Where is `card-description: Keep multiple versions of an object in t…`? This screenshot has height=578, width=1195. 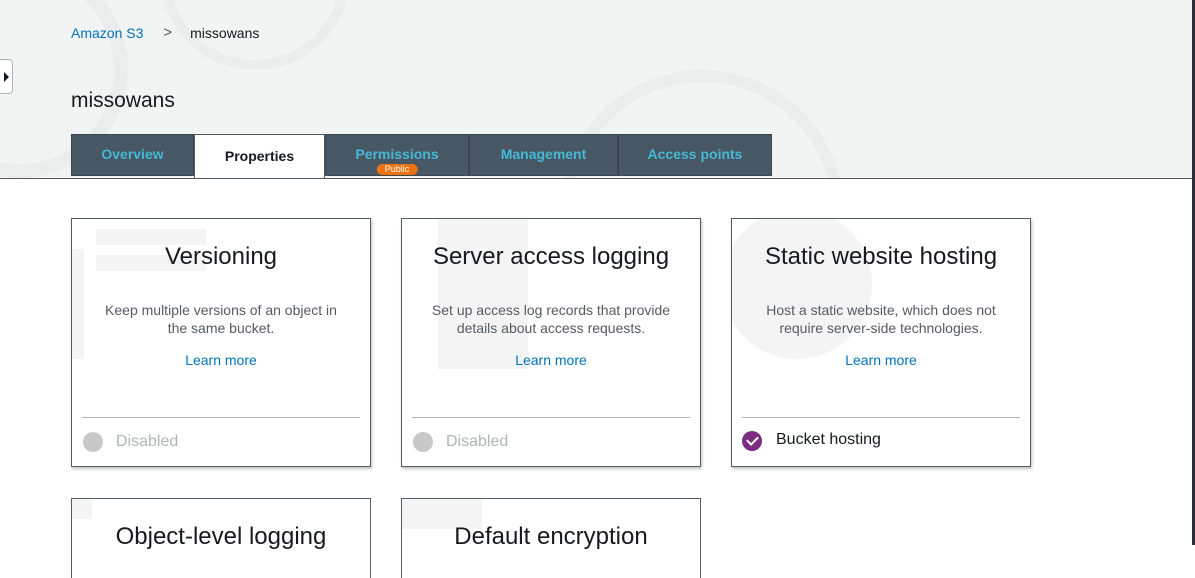 card-description: Keep multiple versions of an object in t… is located at coordinates (221, 319).